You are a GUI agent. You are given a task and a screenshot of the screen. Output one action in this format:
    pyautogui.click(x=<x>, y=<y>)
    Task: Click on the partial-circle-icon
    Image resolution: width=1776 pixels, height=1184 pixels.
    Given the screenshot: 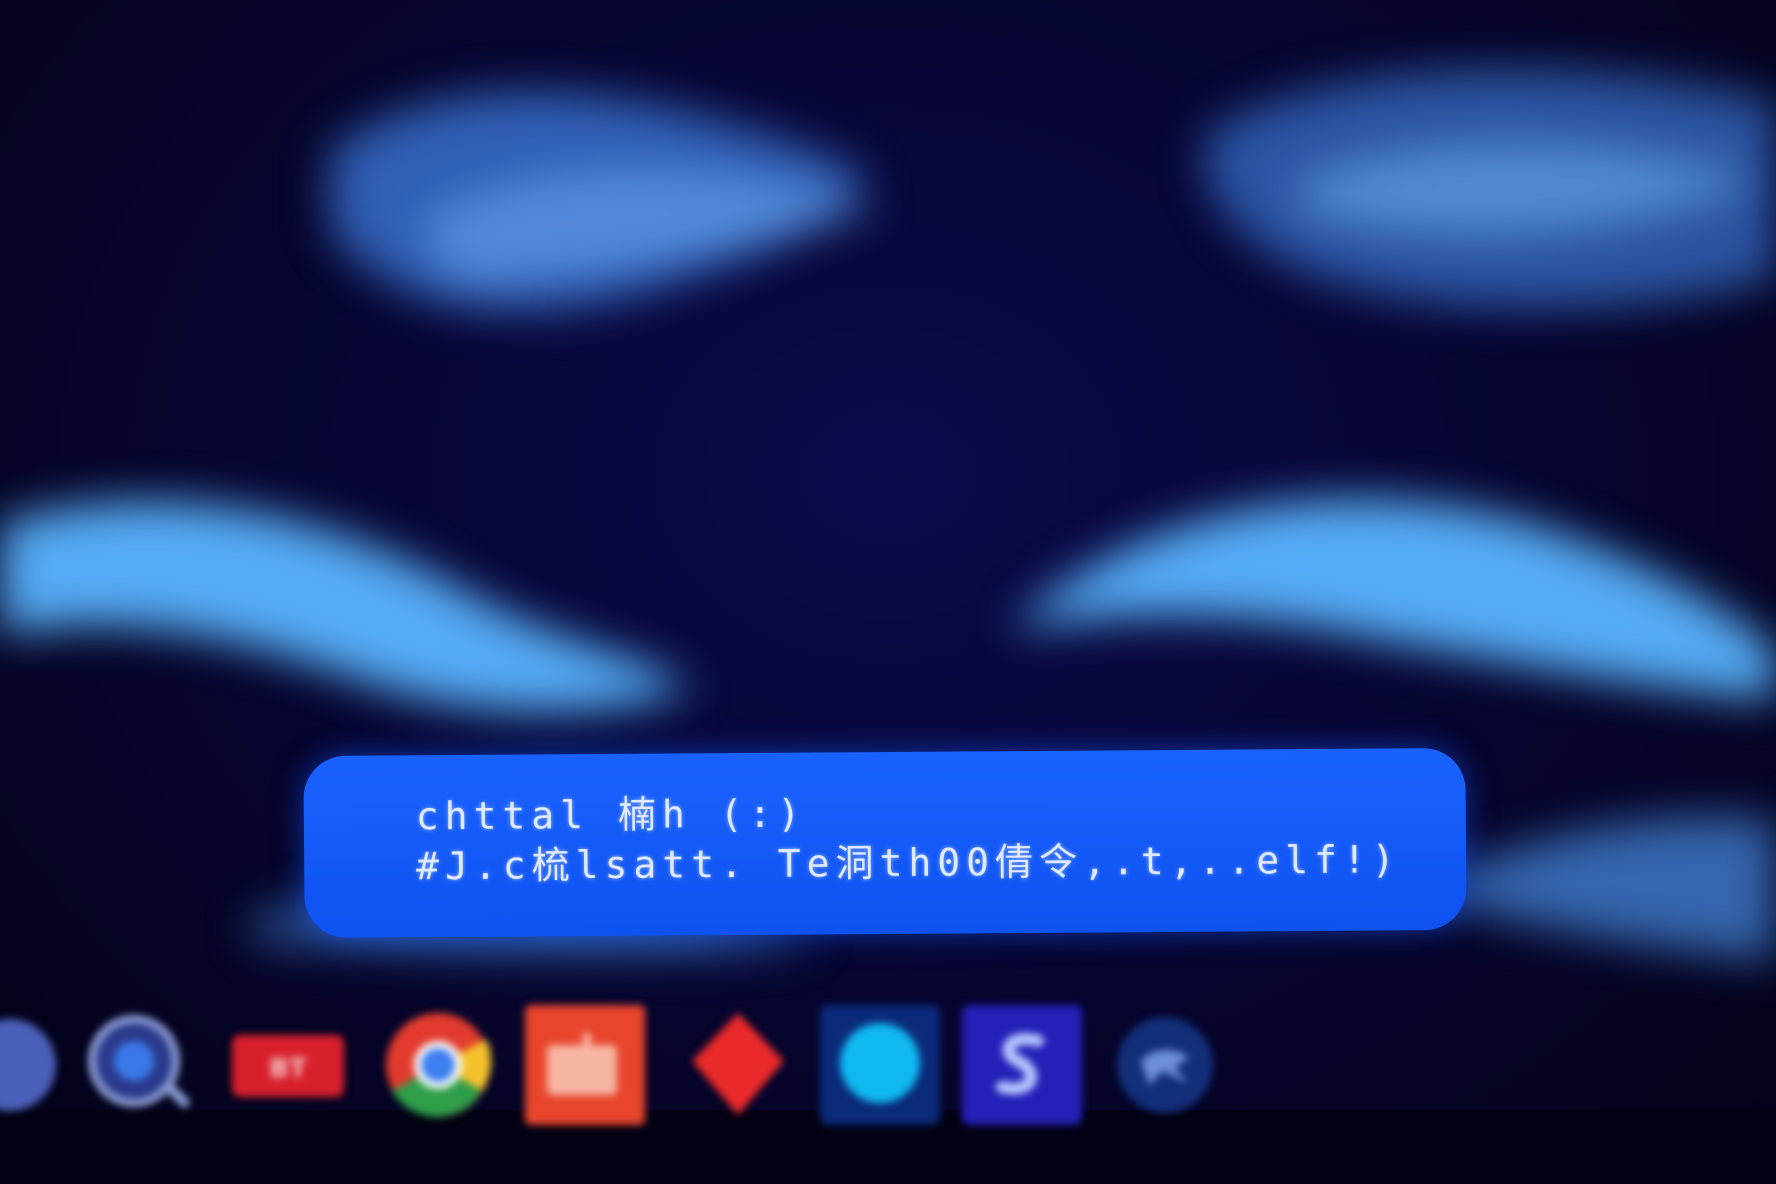 What is the action you would take?
    pyautogui.click(x=35, y=1065)
    